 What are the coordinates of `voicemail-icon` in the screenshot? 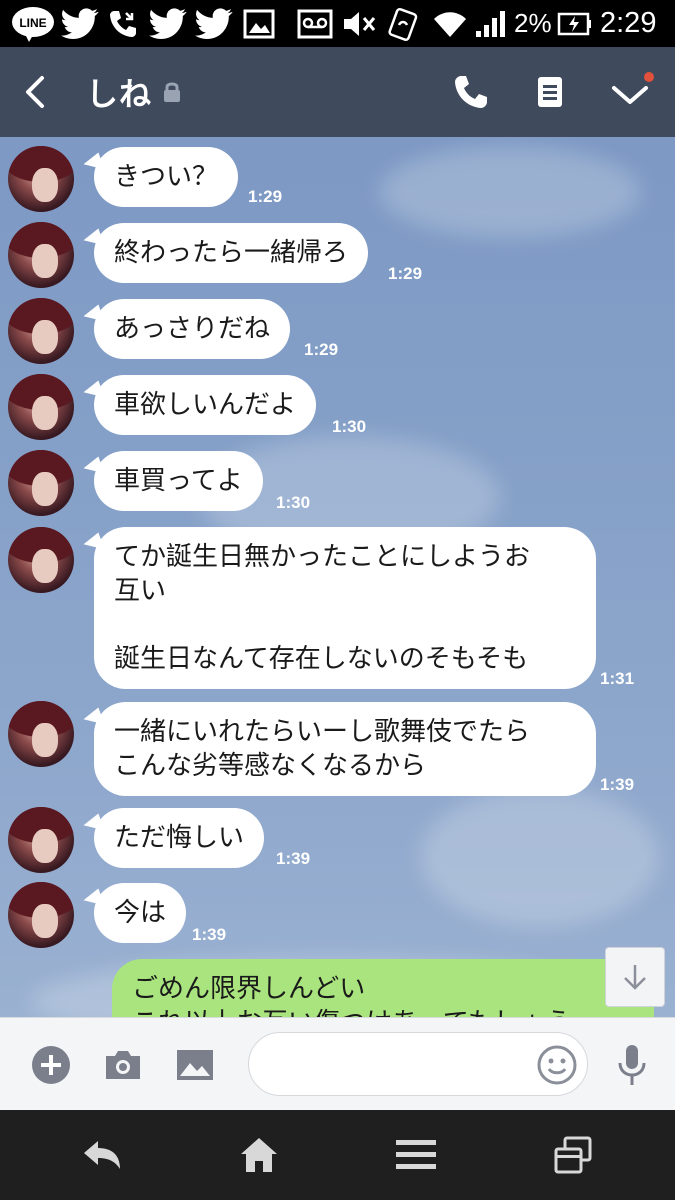 It's located at (315, 23).